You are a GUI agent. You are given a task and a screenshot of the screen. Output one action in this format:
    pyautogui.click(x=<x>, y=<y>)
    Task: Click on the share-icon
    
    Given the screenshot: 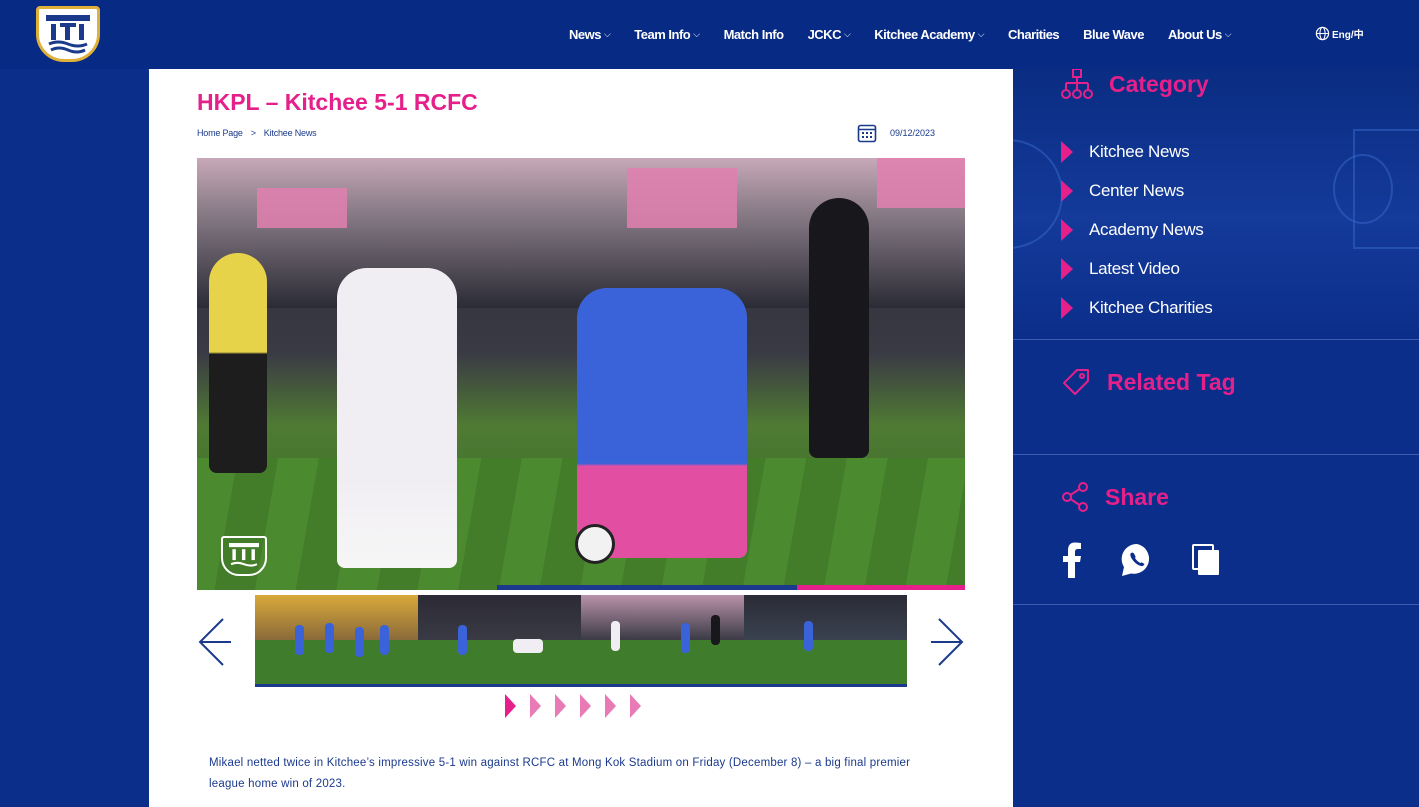 What is the action you would take?
    pyautogui.click(x=1075, y=497)
    